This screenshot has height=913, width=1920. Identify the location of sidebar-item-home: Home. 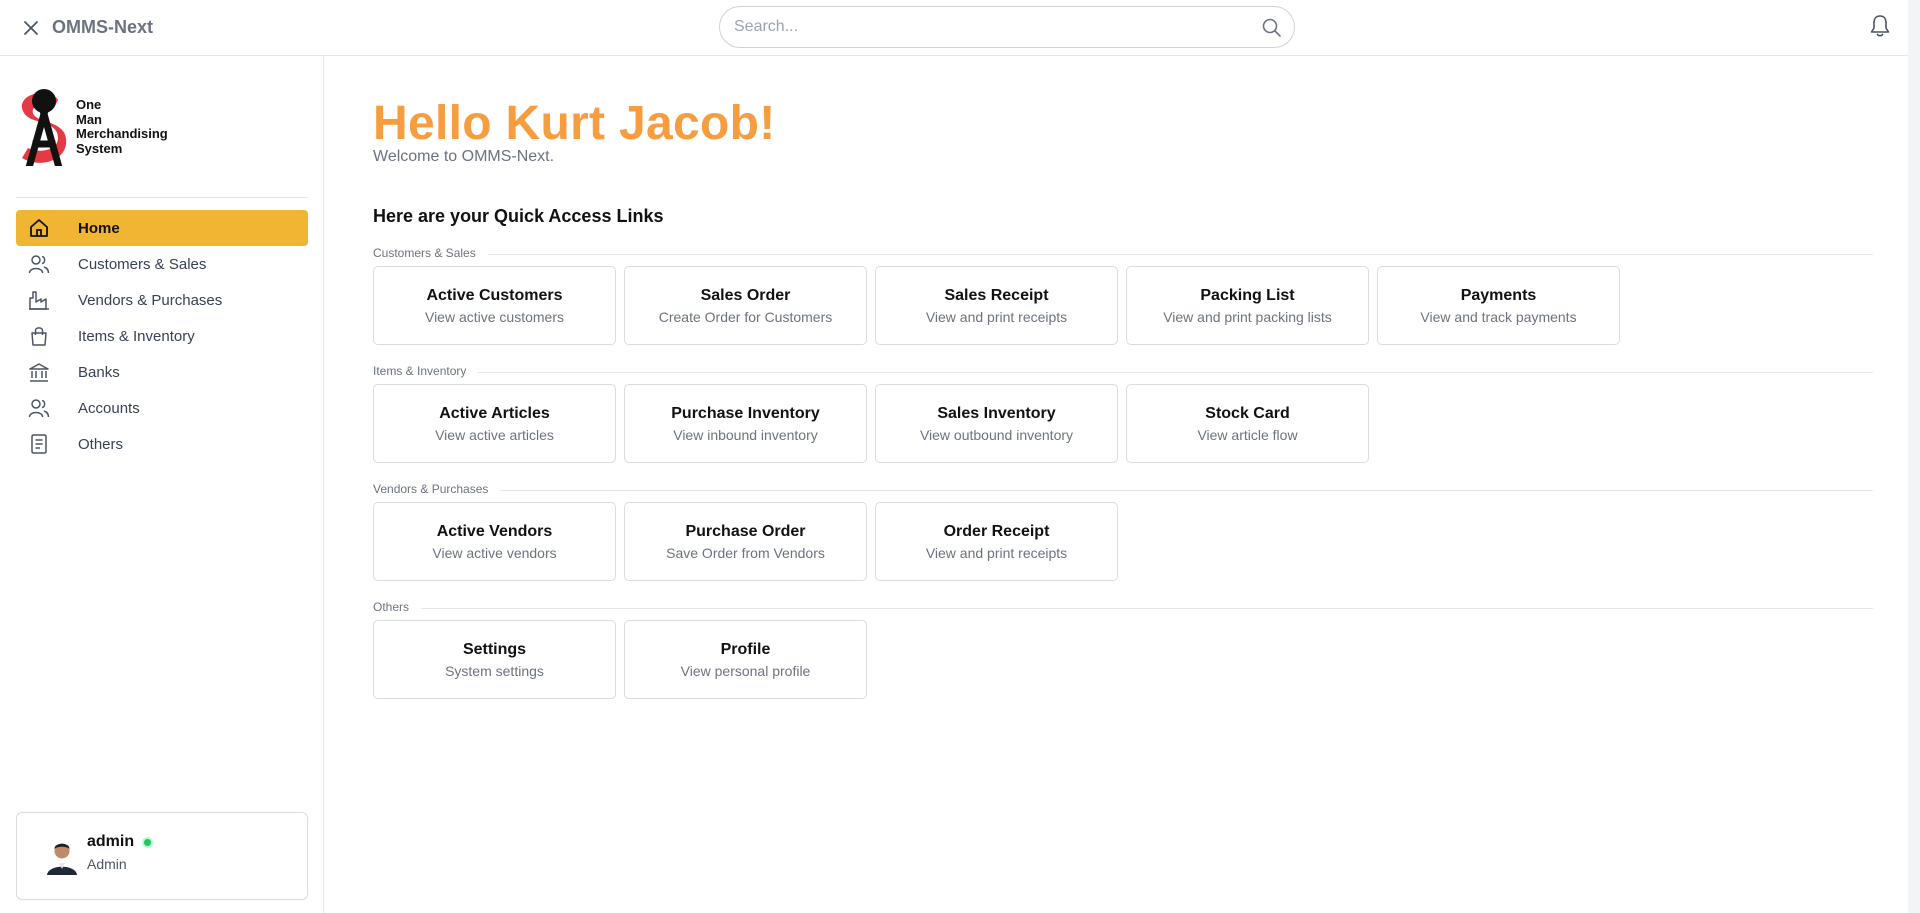
(162, 228).